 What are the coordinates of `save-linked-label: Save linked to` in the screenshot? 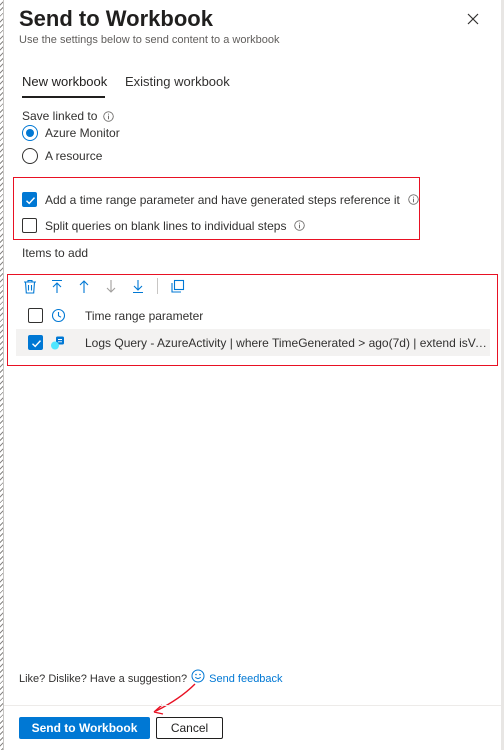 It's located at (60, 116).